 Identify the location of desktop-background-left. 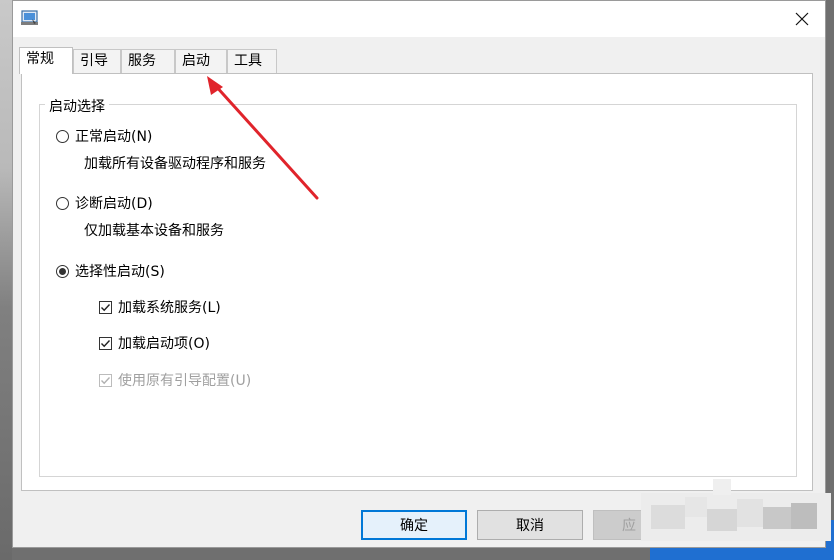
(6, 280).